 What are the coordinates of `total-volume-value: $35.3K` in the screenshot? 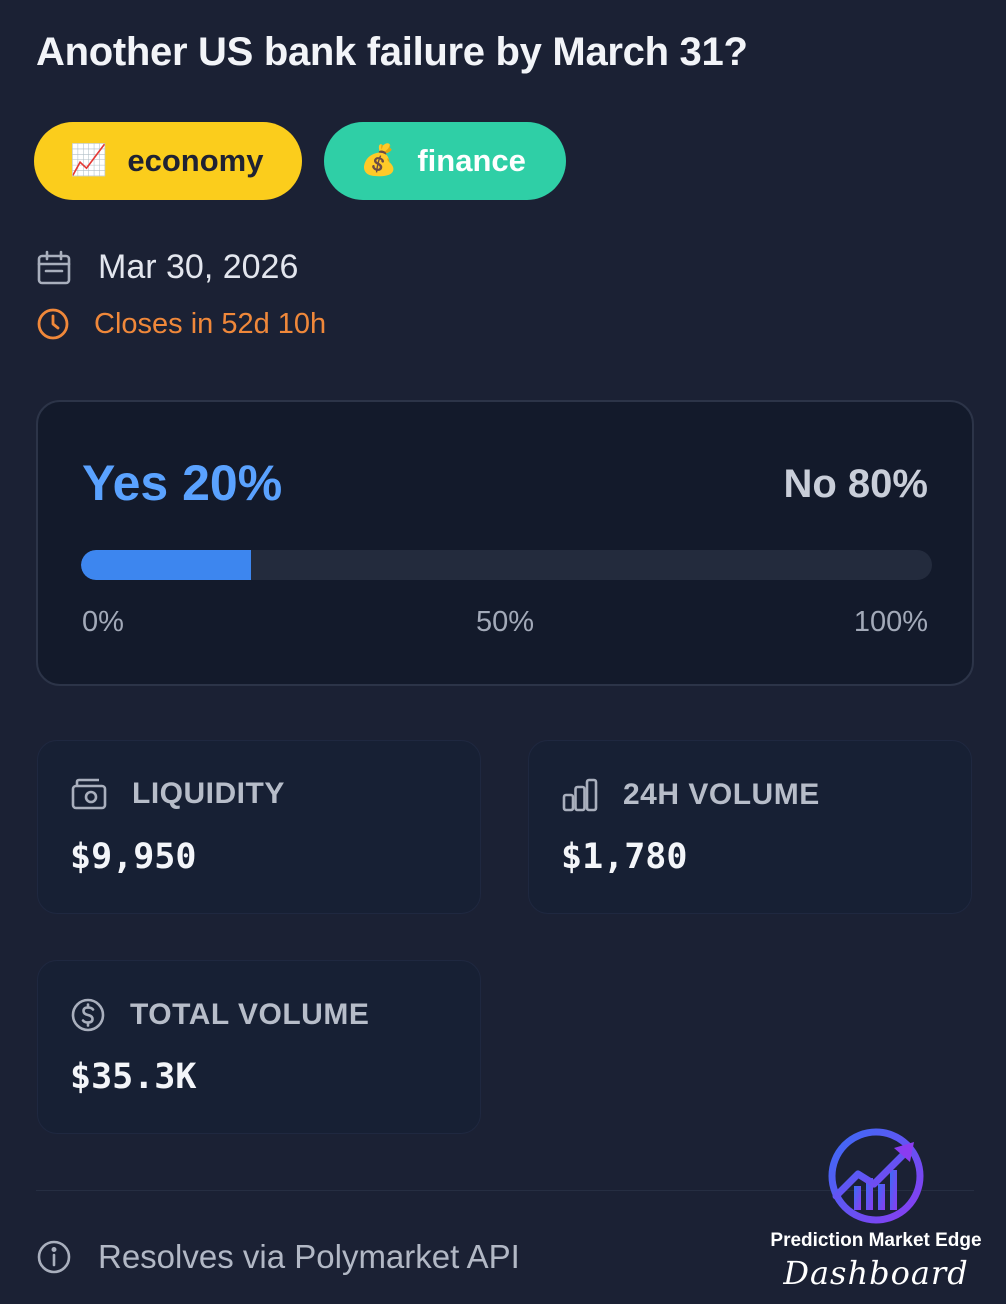 It's located at (133, 1077).